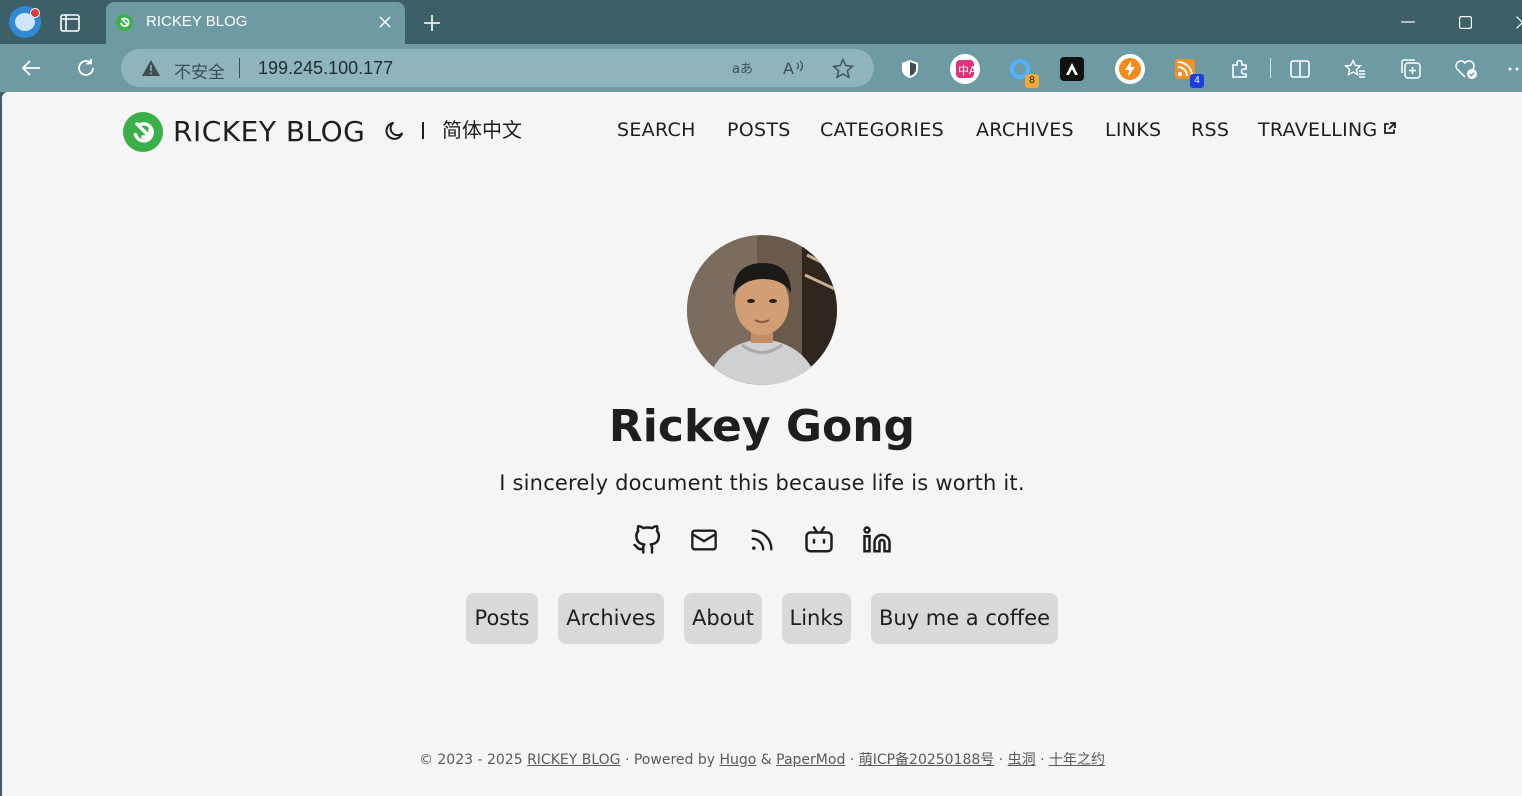 The image size is (1522, 796). Describe the element at coordinates (423, 130) in the screenshot. I see `language-divider` at that location.